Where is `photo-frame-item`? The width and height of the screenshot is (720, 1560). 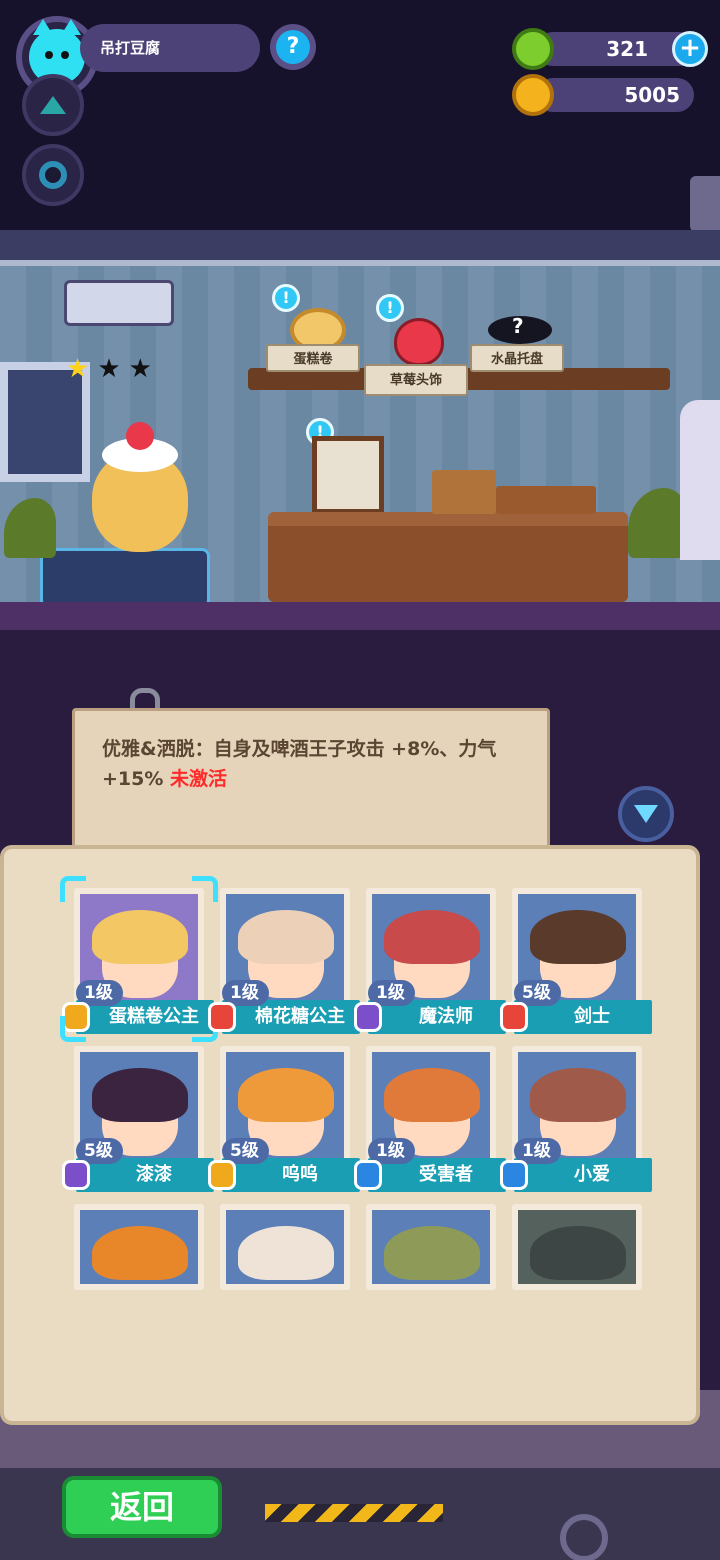 photo-frame-item is located at coordinates (348, 475).